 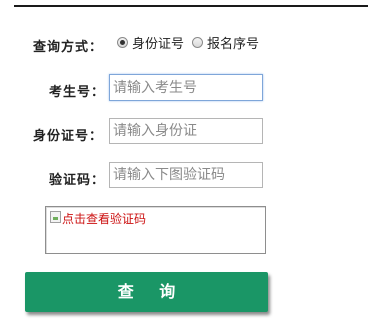 I want to click on id-number-input, so click(x=186, y=131).